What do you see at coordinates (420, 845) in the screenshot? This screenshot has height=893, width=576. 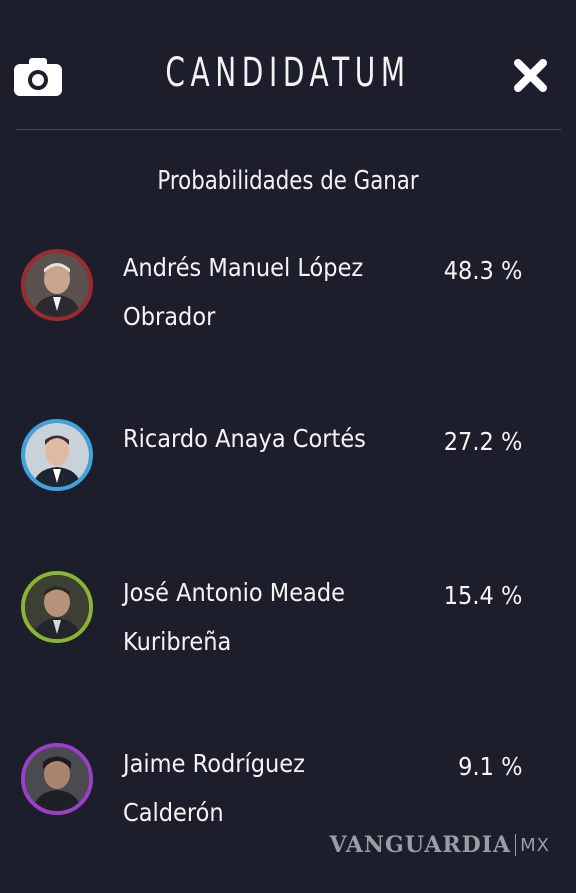 I see `watermark-brand: VANGUARDIA` at bounding box center [420, 845].